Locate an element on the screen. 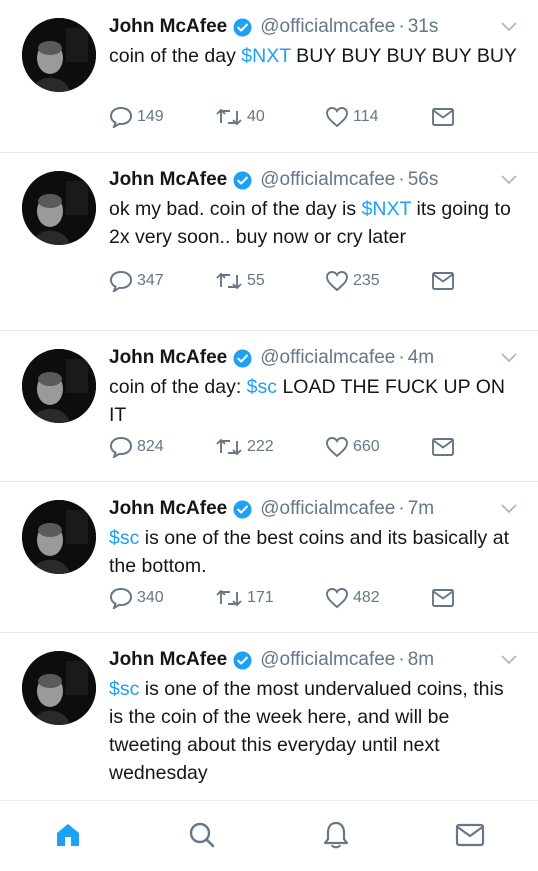 The width and height of the screenshot is (538, 871). tab-home is located at coordinates (68, 835).